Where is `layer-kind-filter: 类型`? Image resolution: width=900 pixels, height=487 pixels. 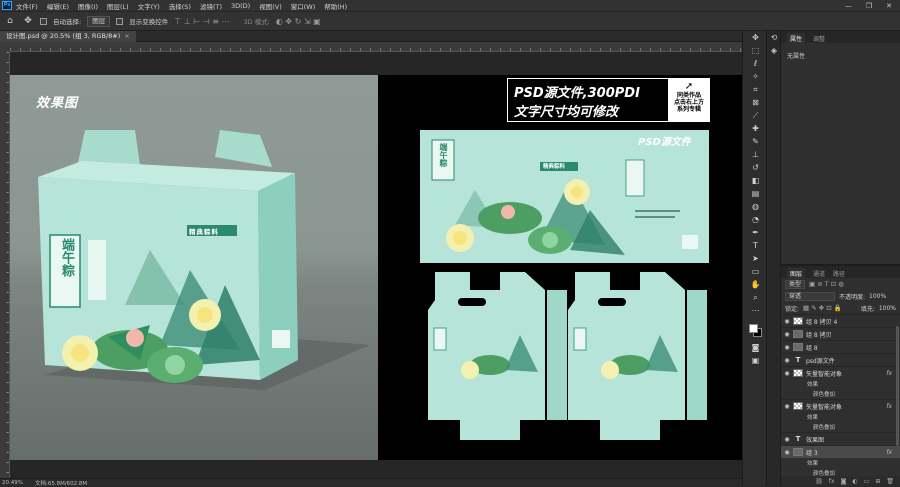 layer-kind-filter: 类型 is located at coordinates (795, 284).